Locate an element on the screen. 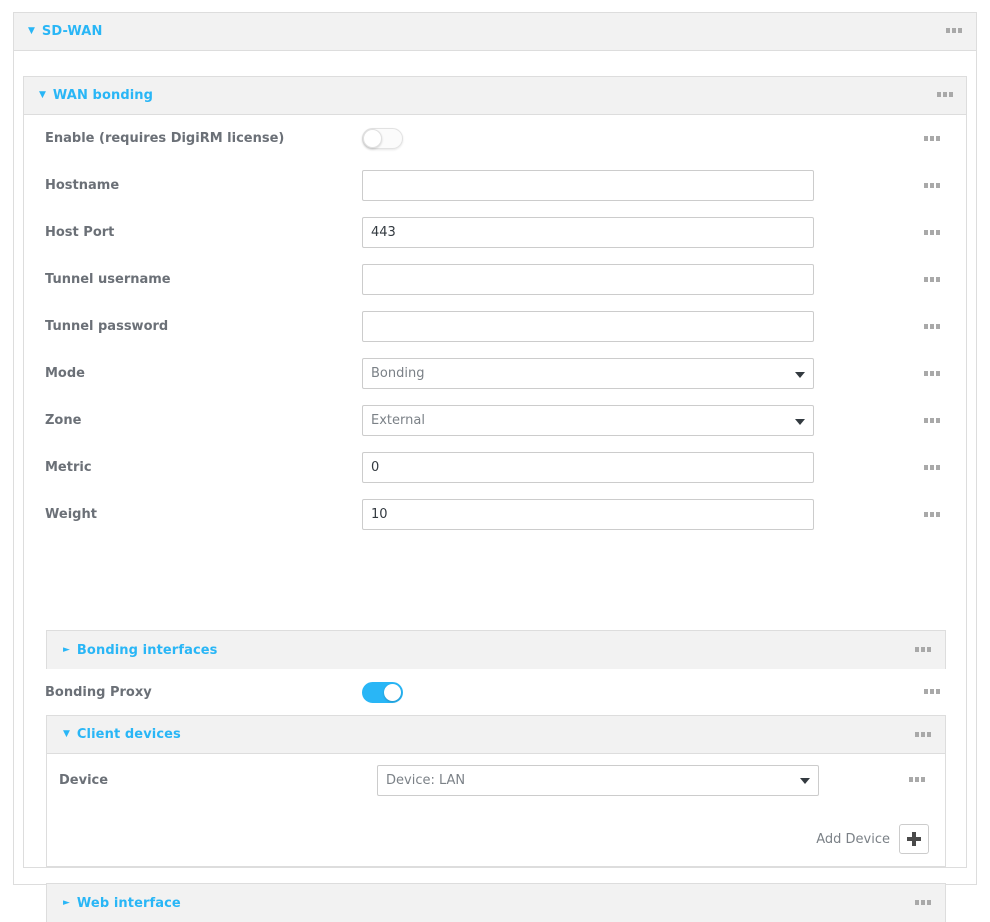 The height and width of the screenshot is (922, 990). web-interface-title: Web interface is located at coordinates (128, 903).